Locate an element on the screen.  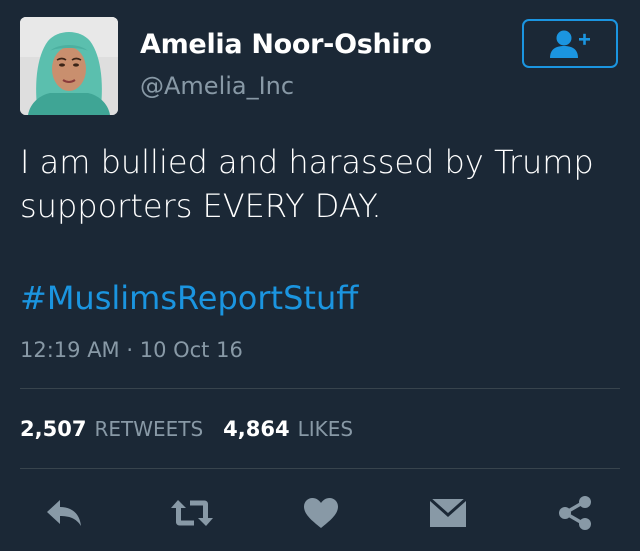
tweet-actions is located at coordinates (320, 513).